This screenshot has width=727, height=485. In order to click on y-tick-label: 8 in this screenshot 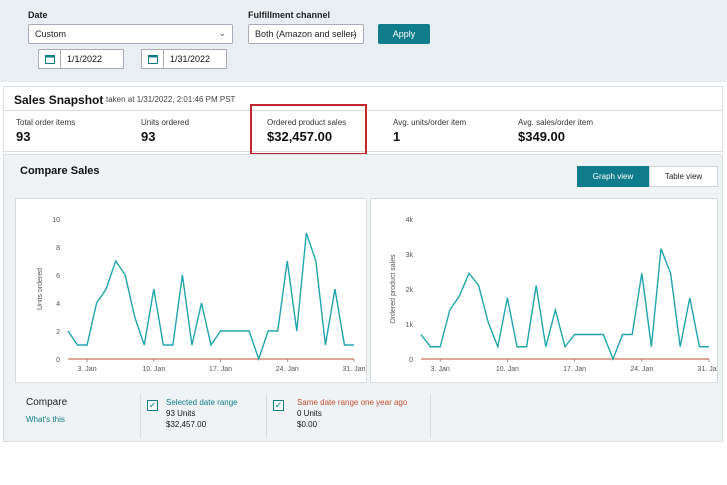, I will do `click(58, 248)`.